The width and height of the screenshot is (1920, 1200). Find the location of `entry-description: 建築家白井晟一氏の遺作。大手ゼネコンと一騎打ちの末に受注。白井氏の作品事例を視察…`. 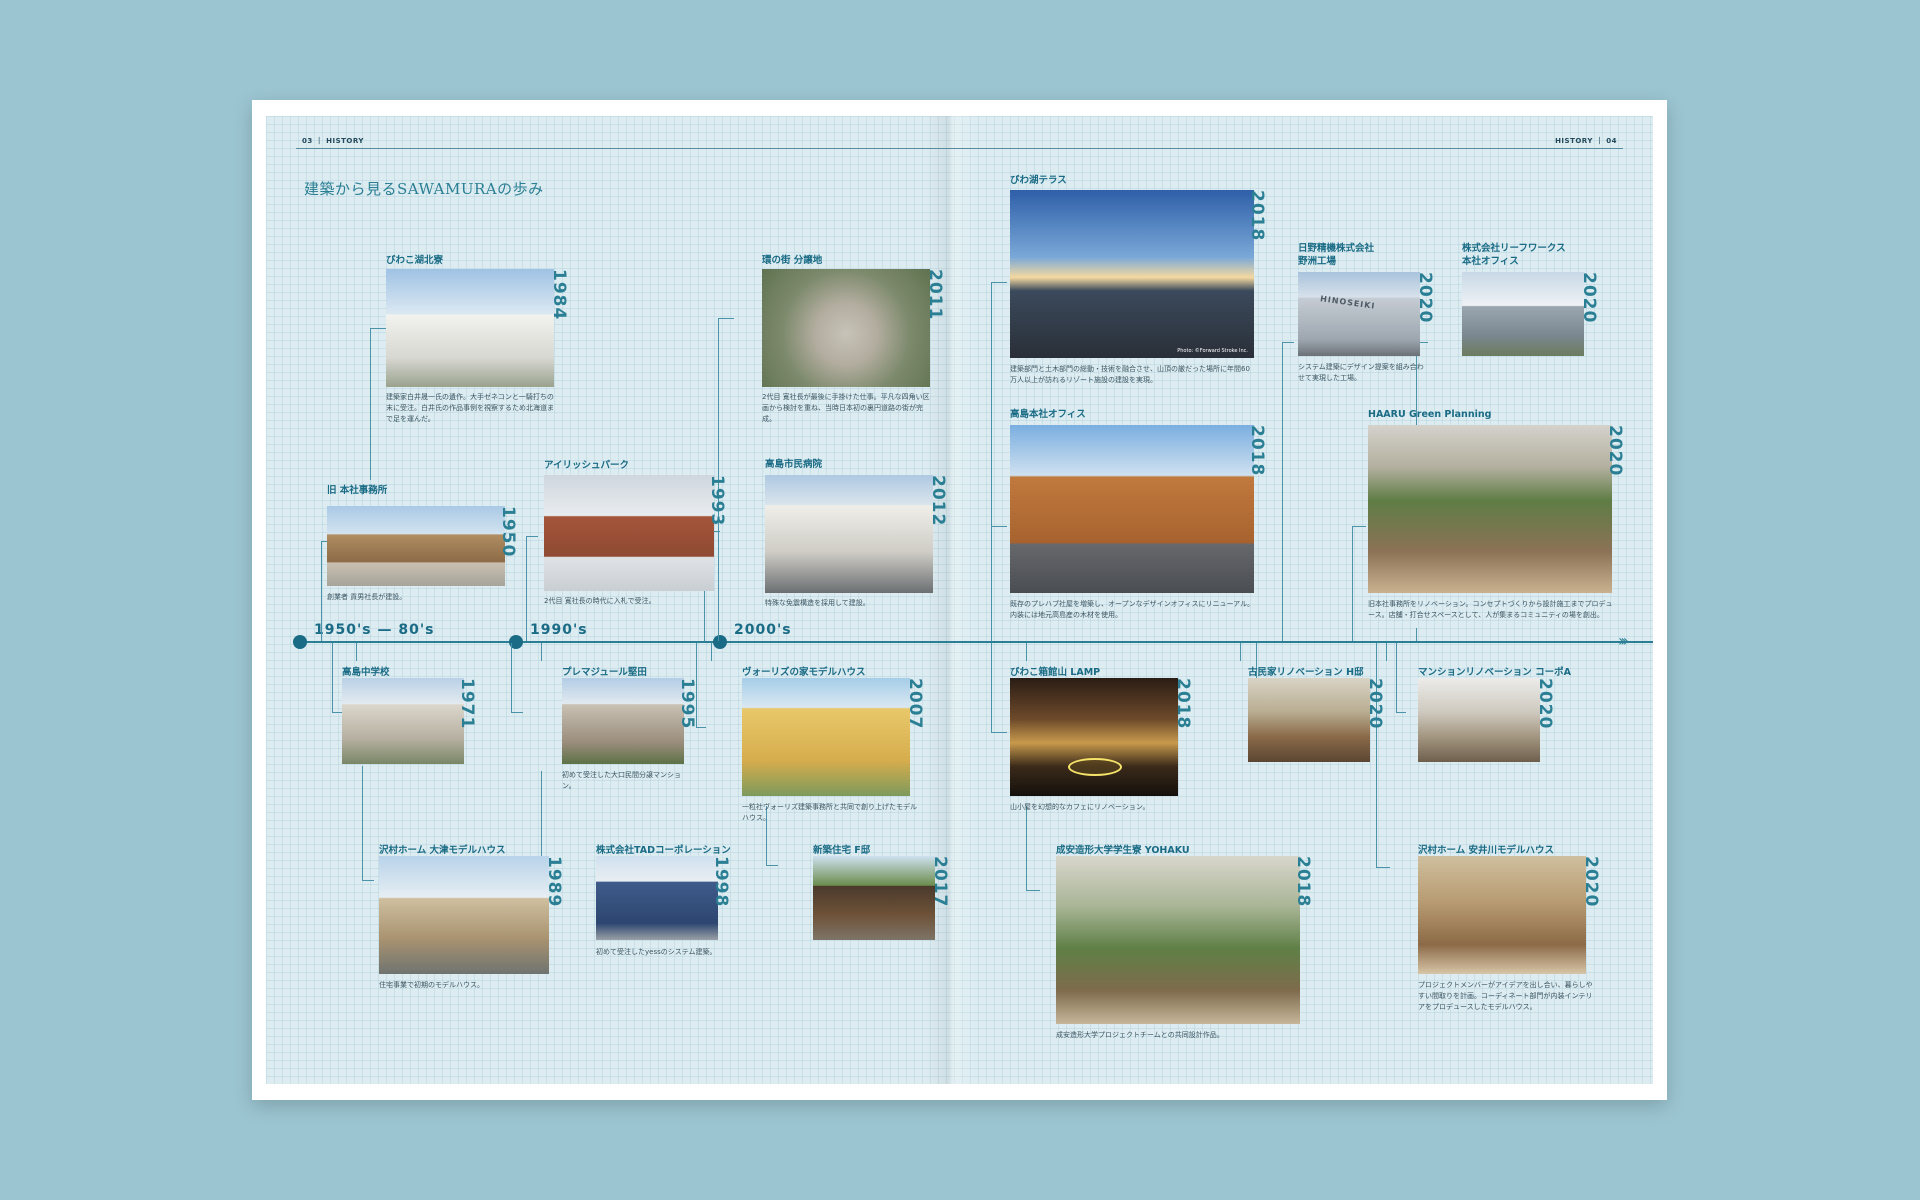

entry-description: 建築家白井晟一氏の遺作。大手ゼネコンと一騎打ちの末に受注。白井氏の作品事例を視察… is located at coordinates (470, 408).